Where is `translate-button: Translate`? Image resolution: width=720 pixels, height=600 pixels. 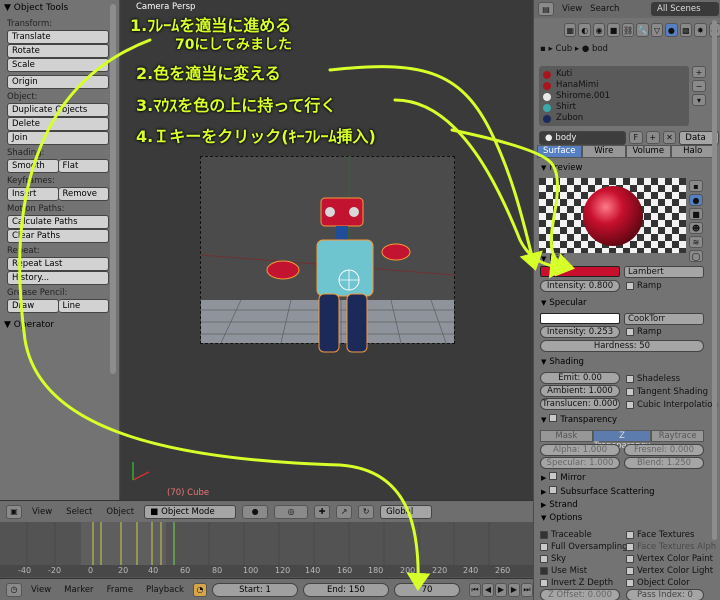
translate-button: Translate is located at coordinates (58, 37).